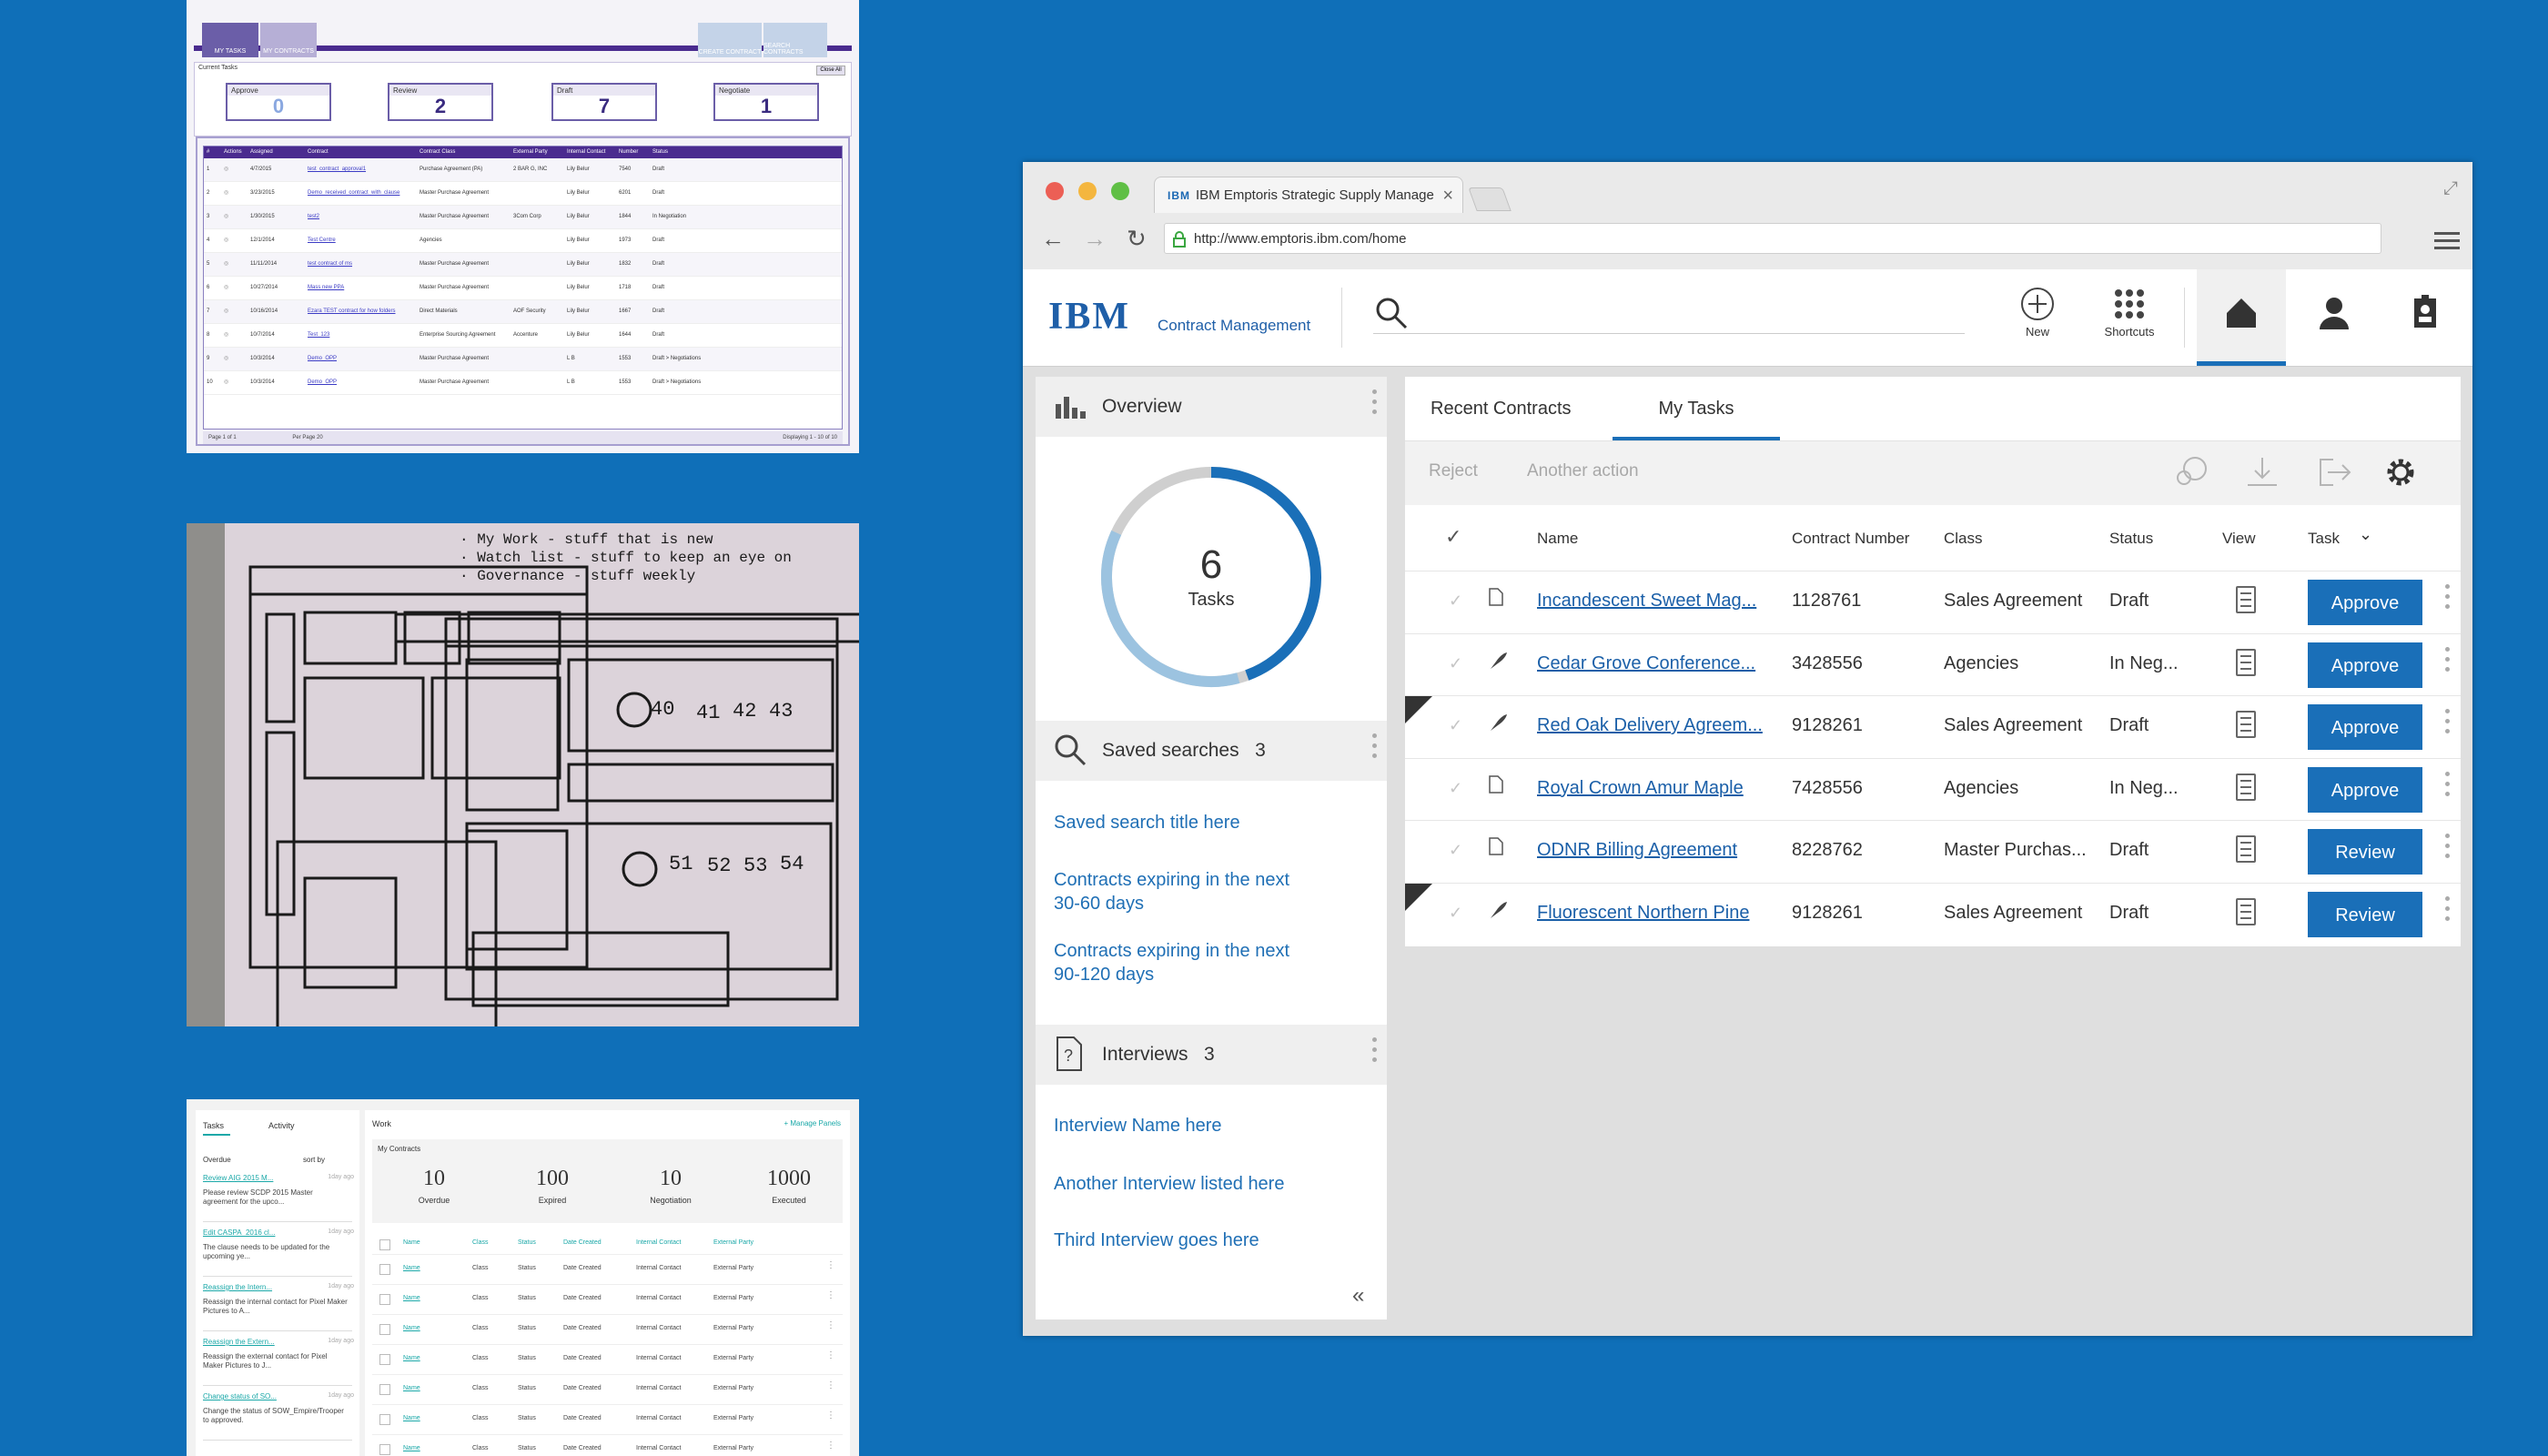  What do you see at coordinates (361, 288) in the screenshot?
I see `legacy-contract-link: Mass new PPA` at bounding box center [361, 288].